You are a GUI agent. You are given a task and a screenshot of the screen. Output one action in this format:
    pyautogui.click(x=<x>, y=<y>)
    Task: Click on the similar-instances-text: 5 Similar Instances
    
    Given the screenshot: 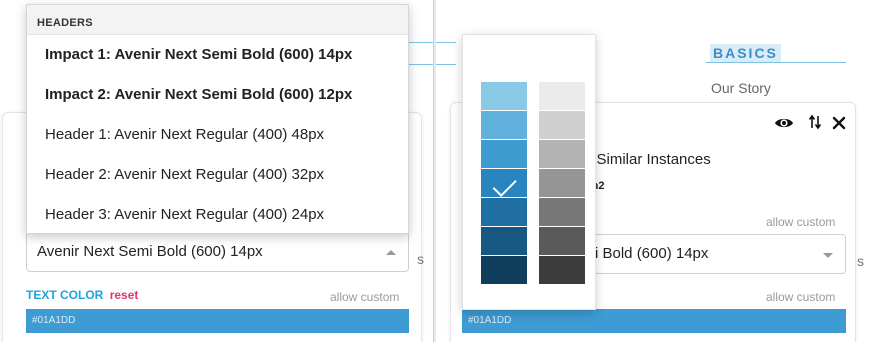 What is the action you would take?
    pyautogui.click(x=647, y=159)
    